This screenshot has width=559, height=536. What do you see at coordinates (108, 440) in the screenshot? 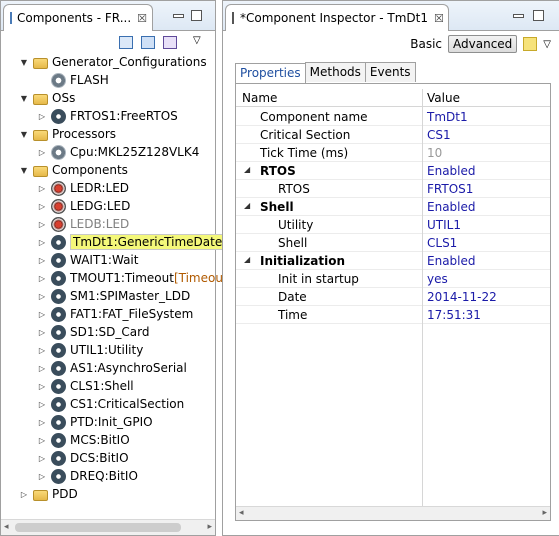
I see `tree-item: ▷ MCS:BitIO` at bounding box center [108, 440].